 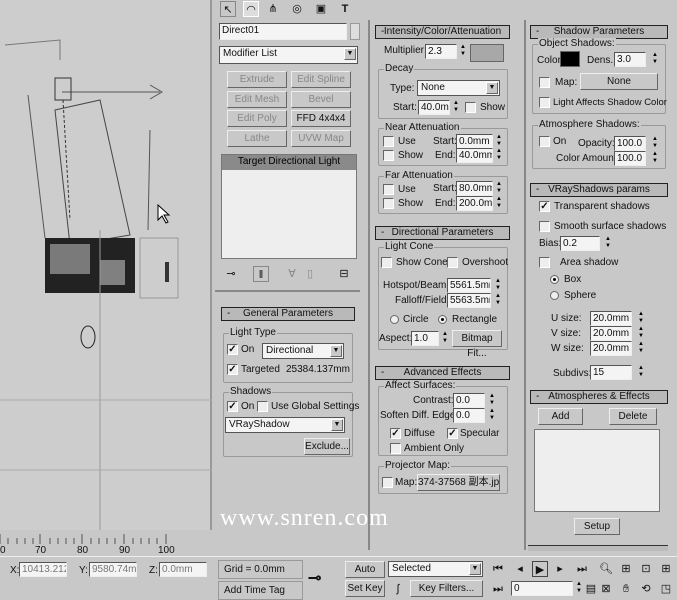 I want to click on region-zoom-icon: ⊠, so click(x=606, y=589).